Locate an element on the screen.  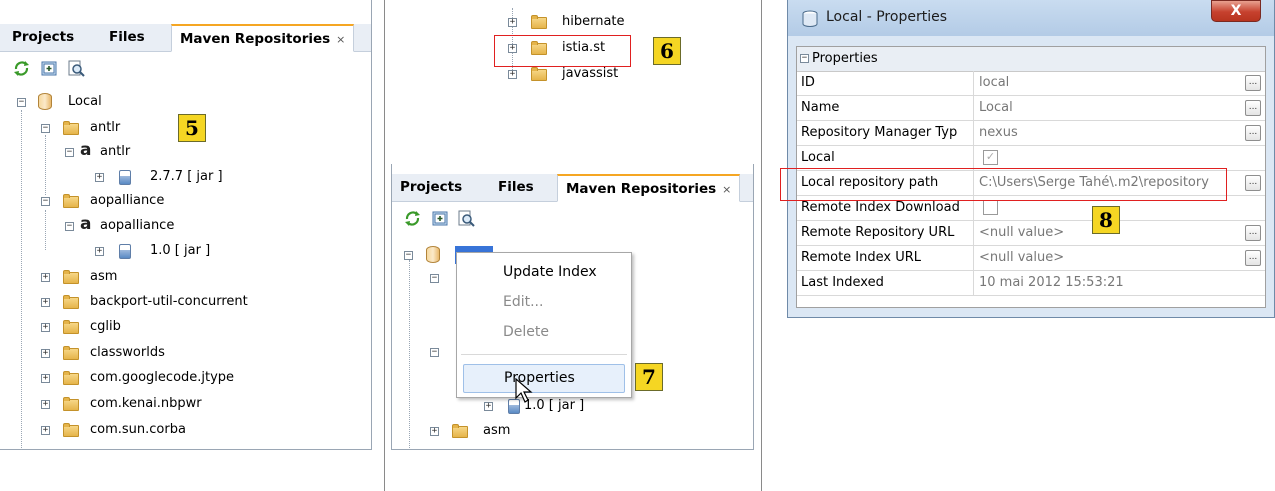
tree-label: Local is located at coordinates (85, 101).